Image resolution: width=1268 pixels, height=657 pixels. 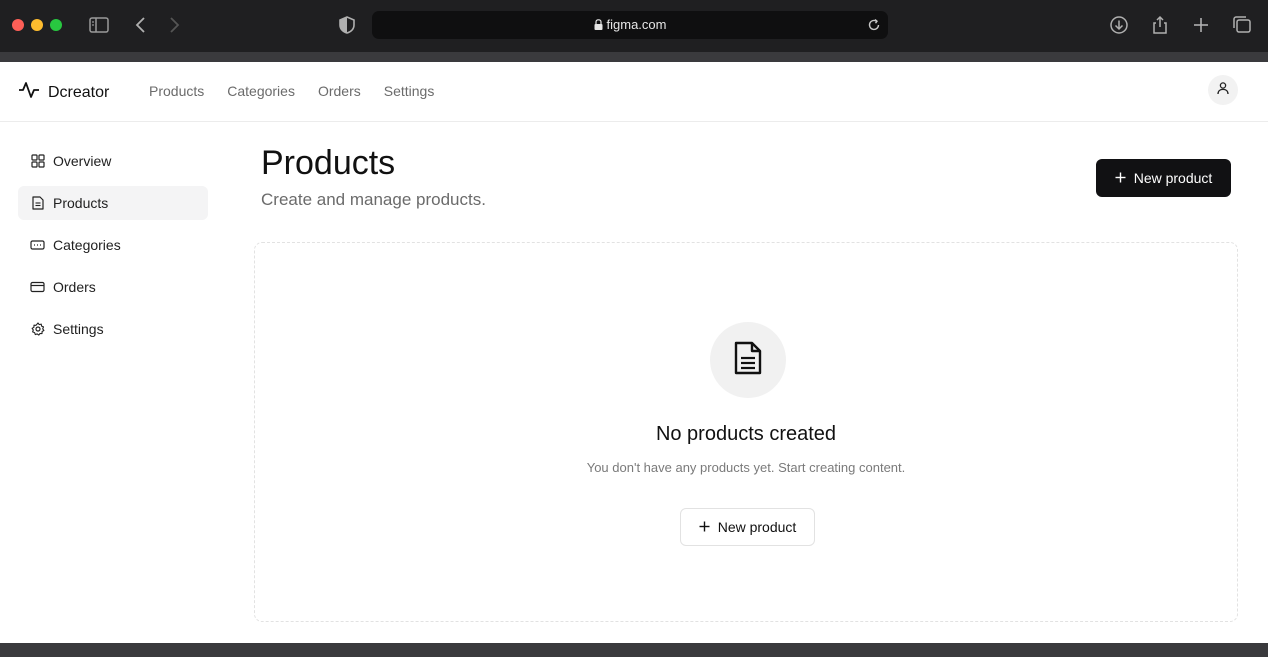 I want to click on sidebar-item-label: Overview, so click(x=82, y=161).